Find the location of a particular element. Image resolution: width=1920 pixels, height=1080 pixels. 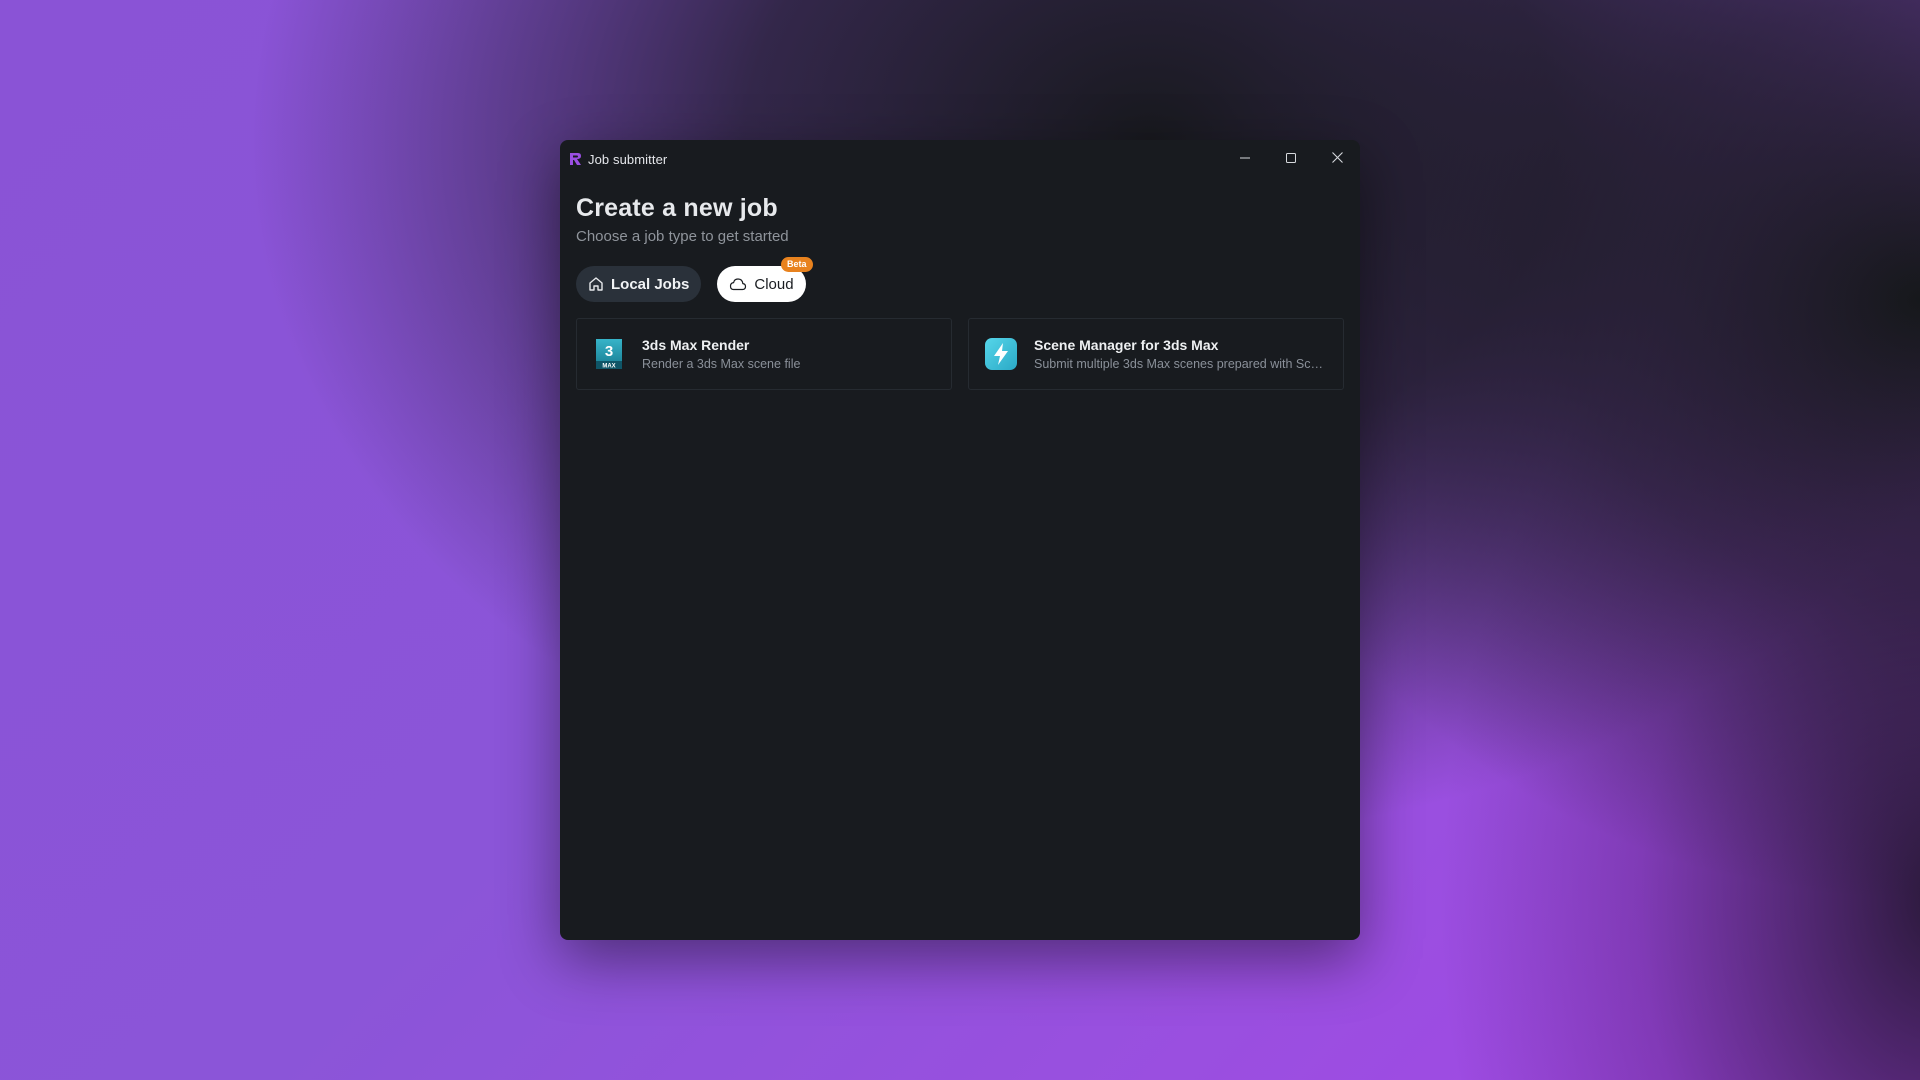

minimize-button is located at coordinates (1245, 159).